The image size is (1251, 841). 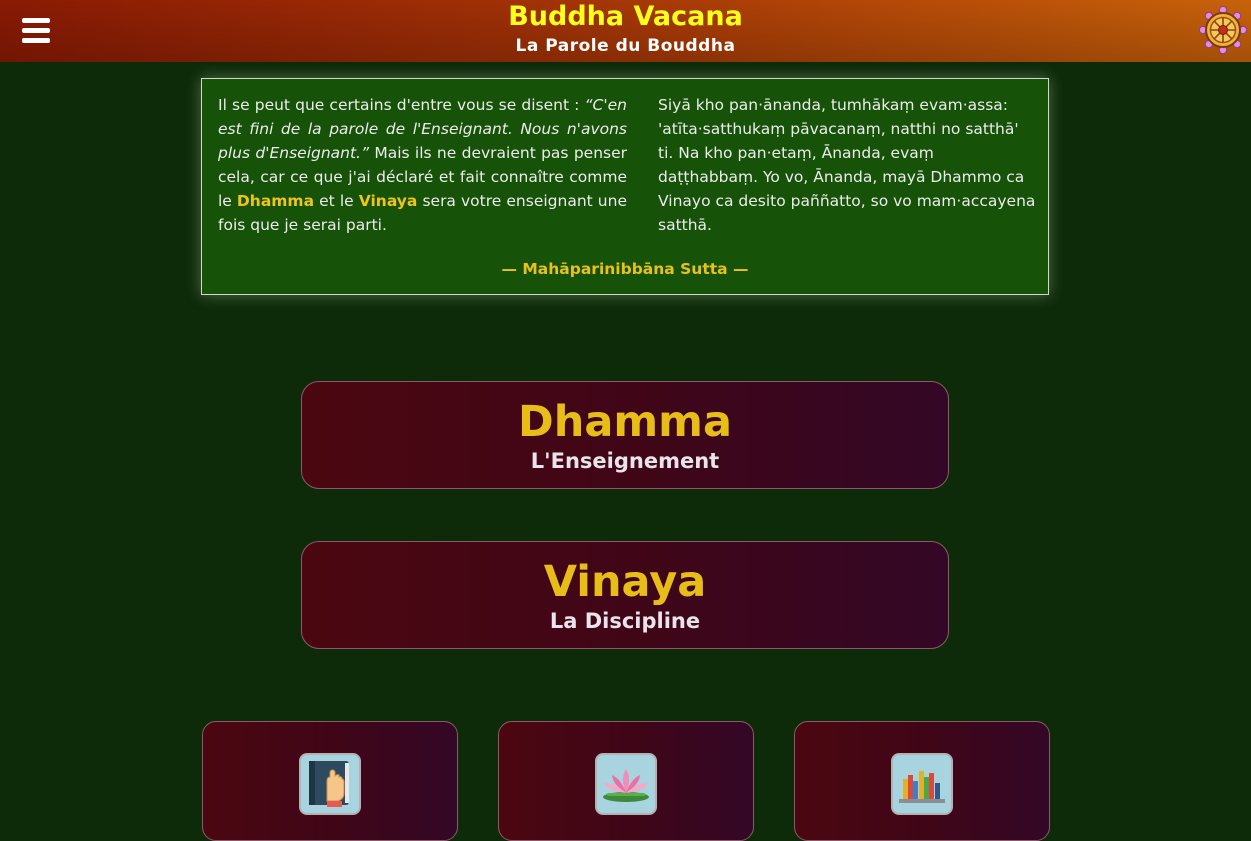 I want to click on site-title: Buddha Vacana, so click(x=625, y=17).